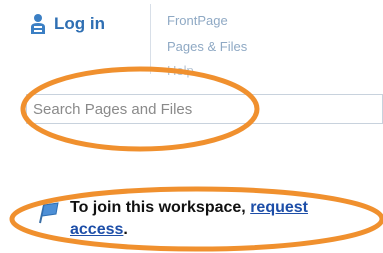 This screenshot has height=253, width=383. Describe the element at coordinates (49, 213) in the screenshot. I see `flag-icon` at that location.